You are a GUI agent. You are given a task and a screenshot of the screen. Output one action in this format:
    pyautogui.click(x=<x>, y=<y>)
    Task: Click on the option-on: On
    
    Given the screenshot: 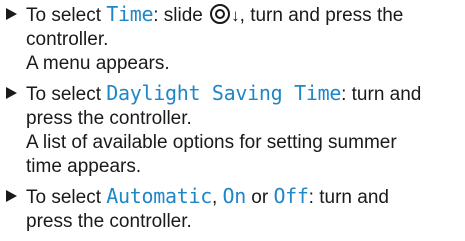 What is the action you would take?
    pyautogui.click(x=234, y=196)
    